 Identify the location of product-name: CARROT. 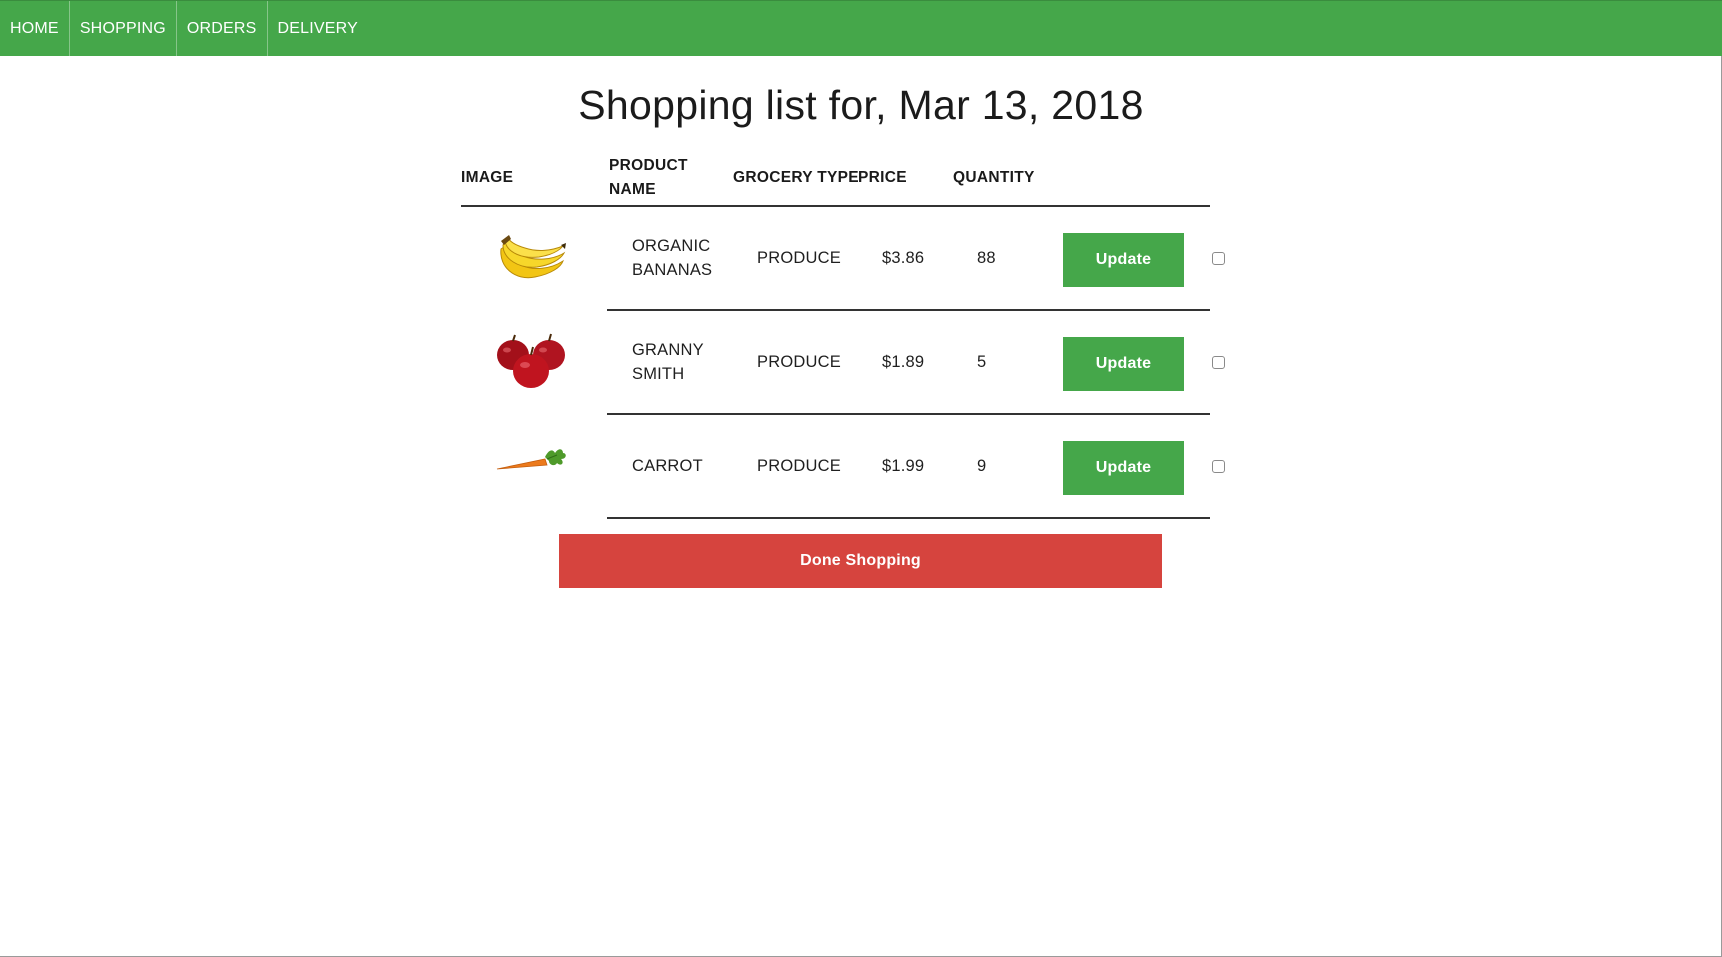
(667, 466).